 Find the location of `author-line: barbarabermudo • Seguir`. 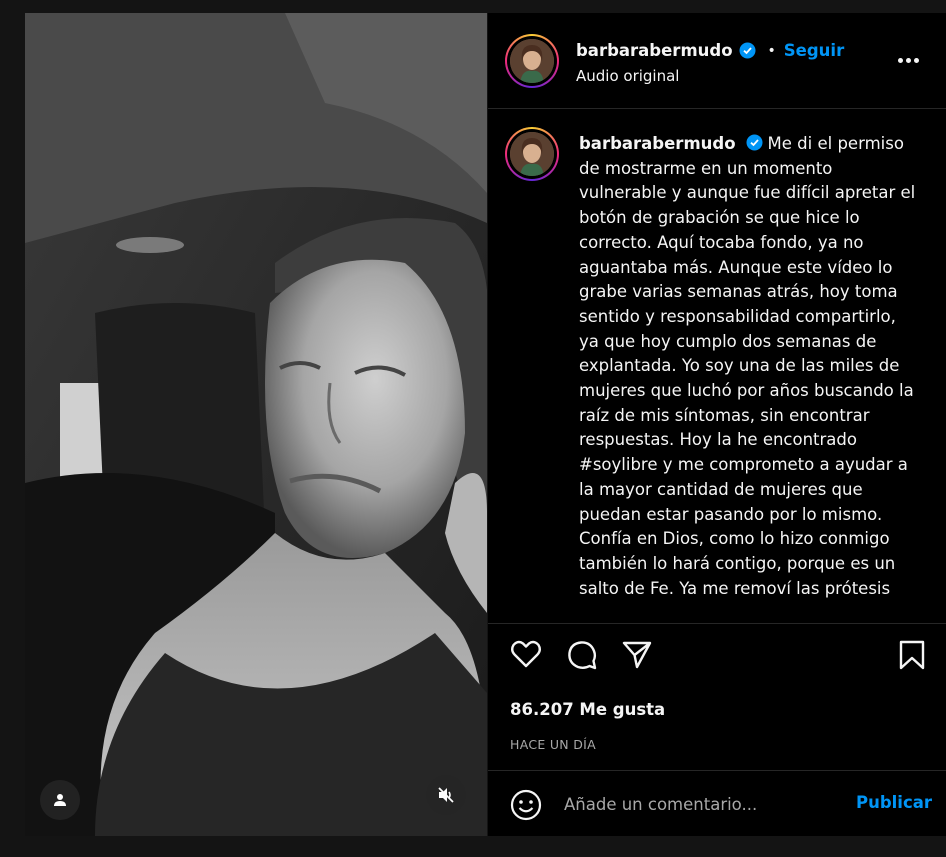

author-line: barbarabermudo • Seguir is located at coordinates (710, 50).